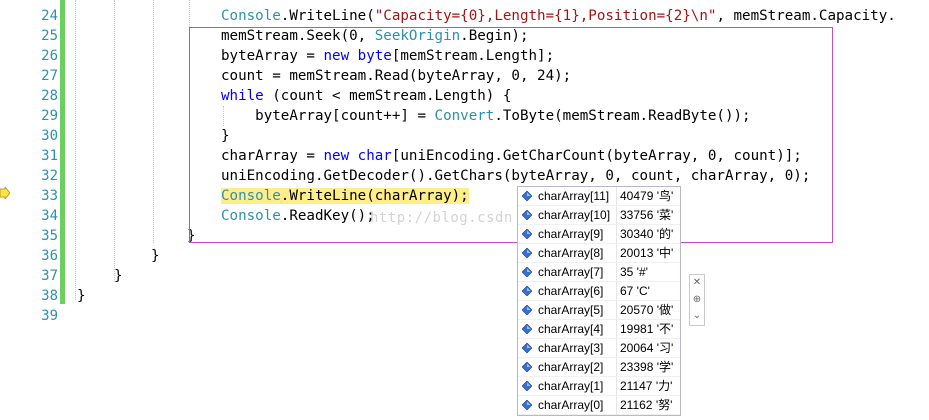 The image size is (929, 420). What do you see at coordinates (646, 234) in the screenshot?
I see `datatip-value: 30340 '的'` at bounding box center [646, 234].